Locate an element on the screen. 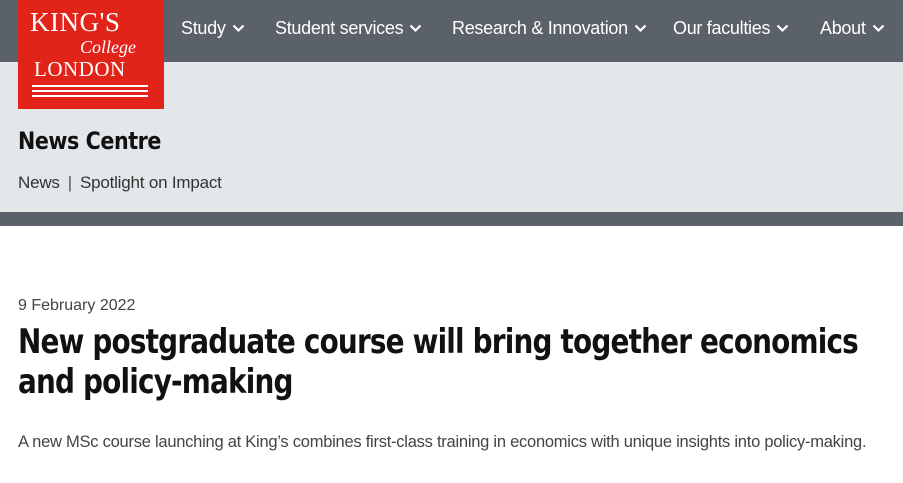  nav-item-label: About is located at coordinates (843, 28).